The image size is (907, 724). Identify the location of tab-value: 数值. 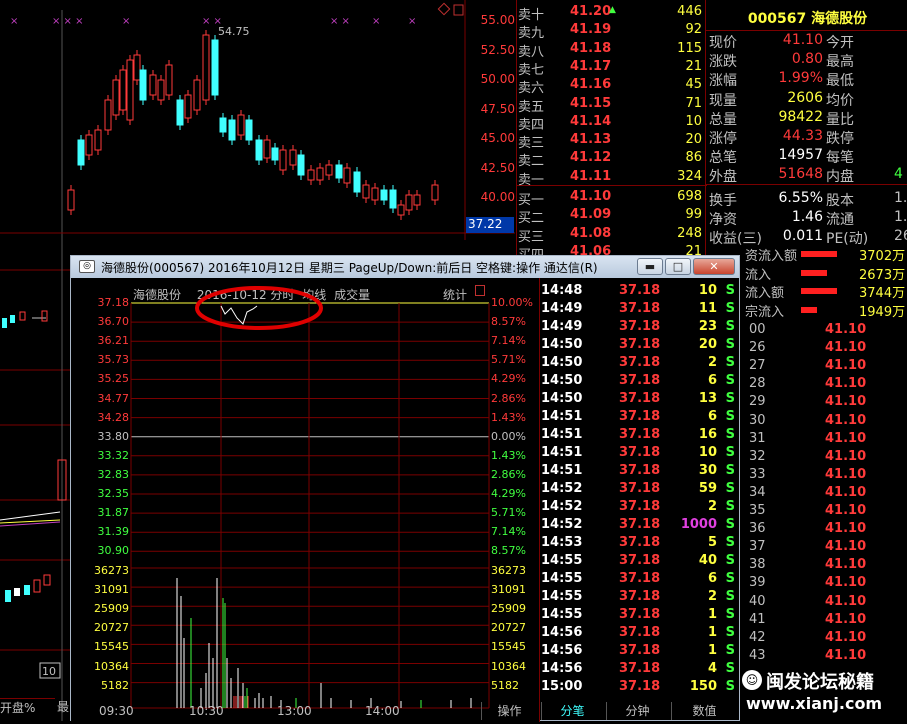
(704, 711).